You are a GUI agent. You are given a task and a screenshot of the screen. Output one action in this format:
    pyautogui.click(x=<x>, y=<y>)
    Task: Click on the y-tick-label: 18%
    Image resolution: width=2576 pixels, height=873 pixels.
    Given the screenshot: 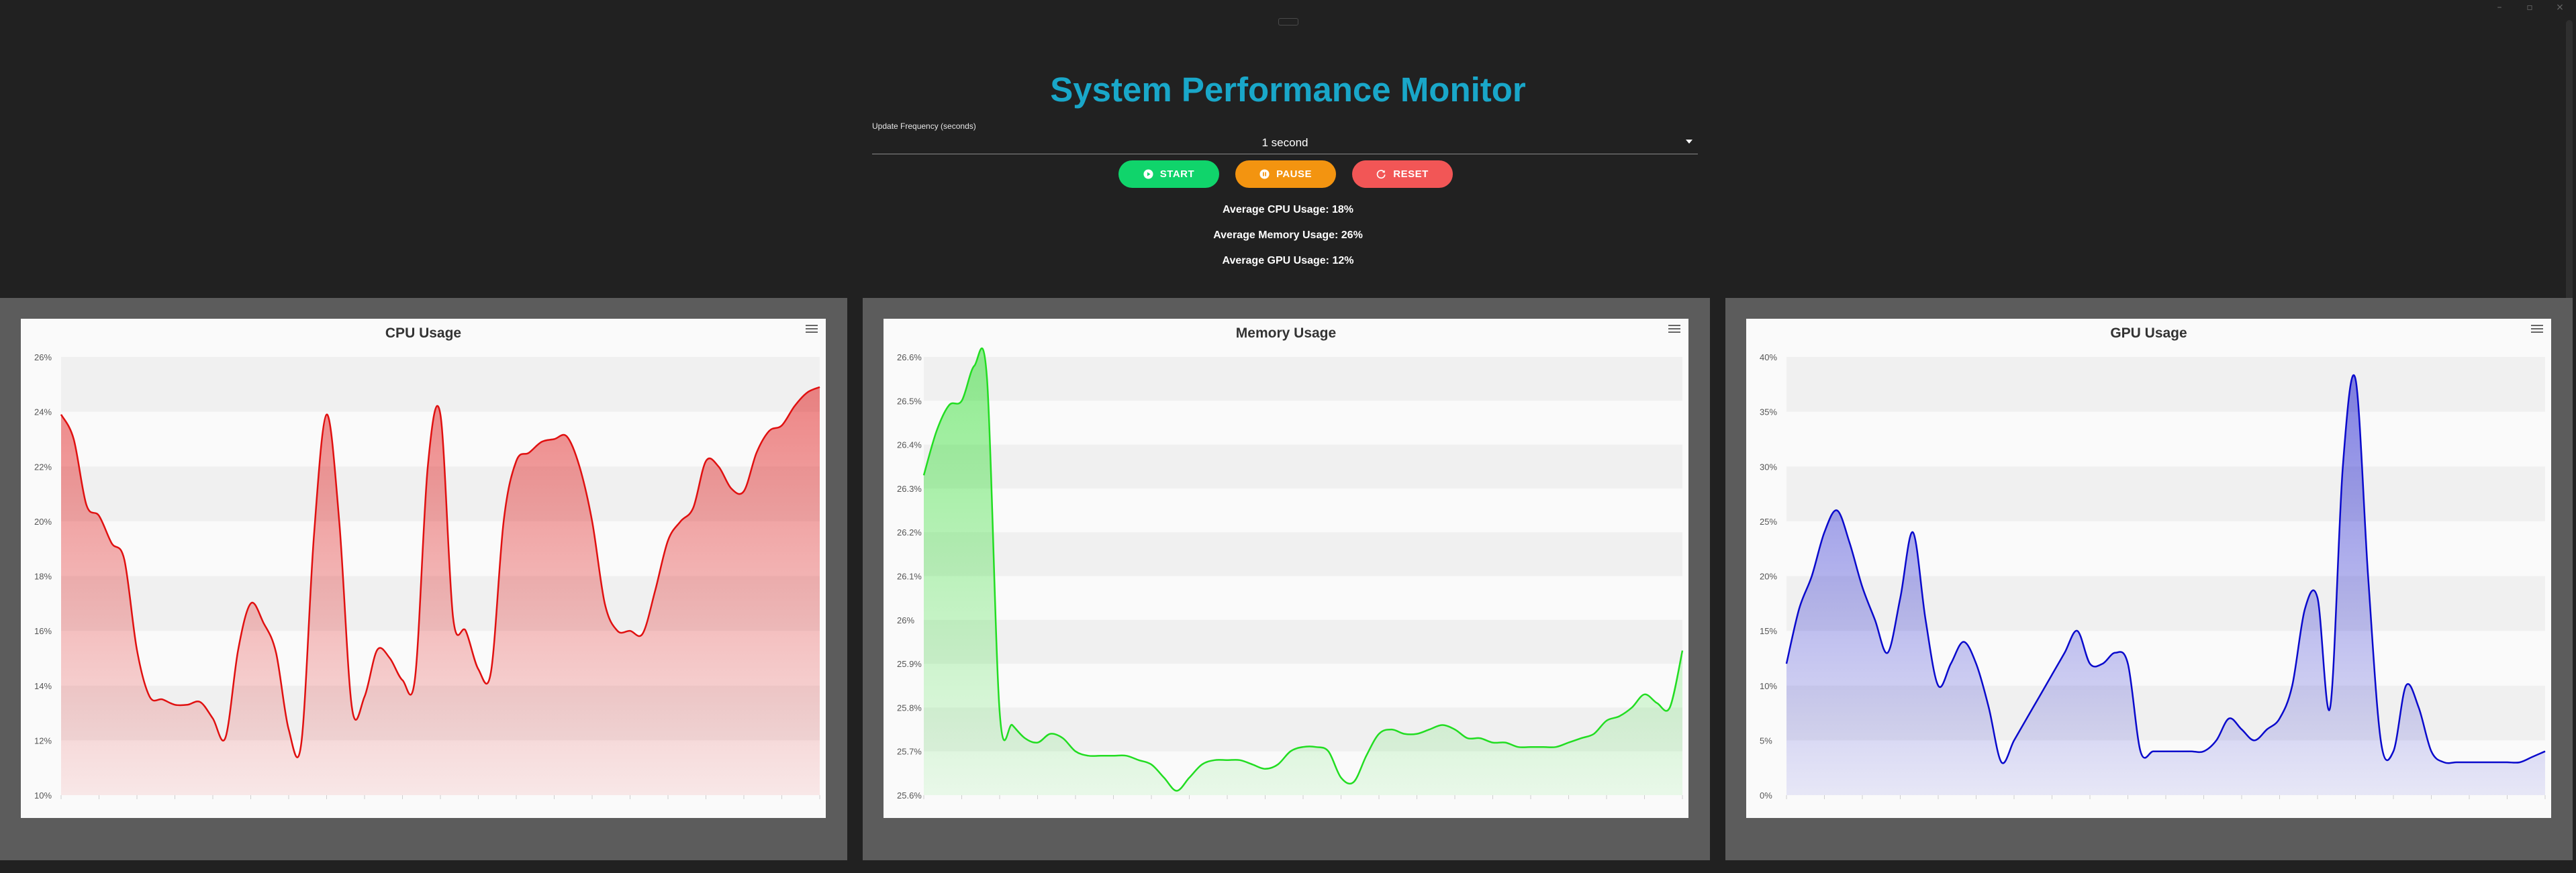 What is the action you would take?
    pyautogui.click(x=43, y=577)
    